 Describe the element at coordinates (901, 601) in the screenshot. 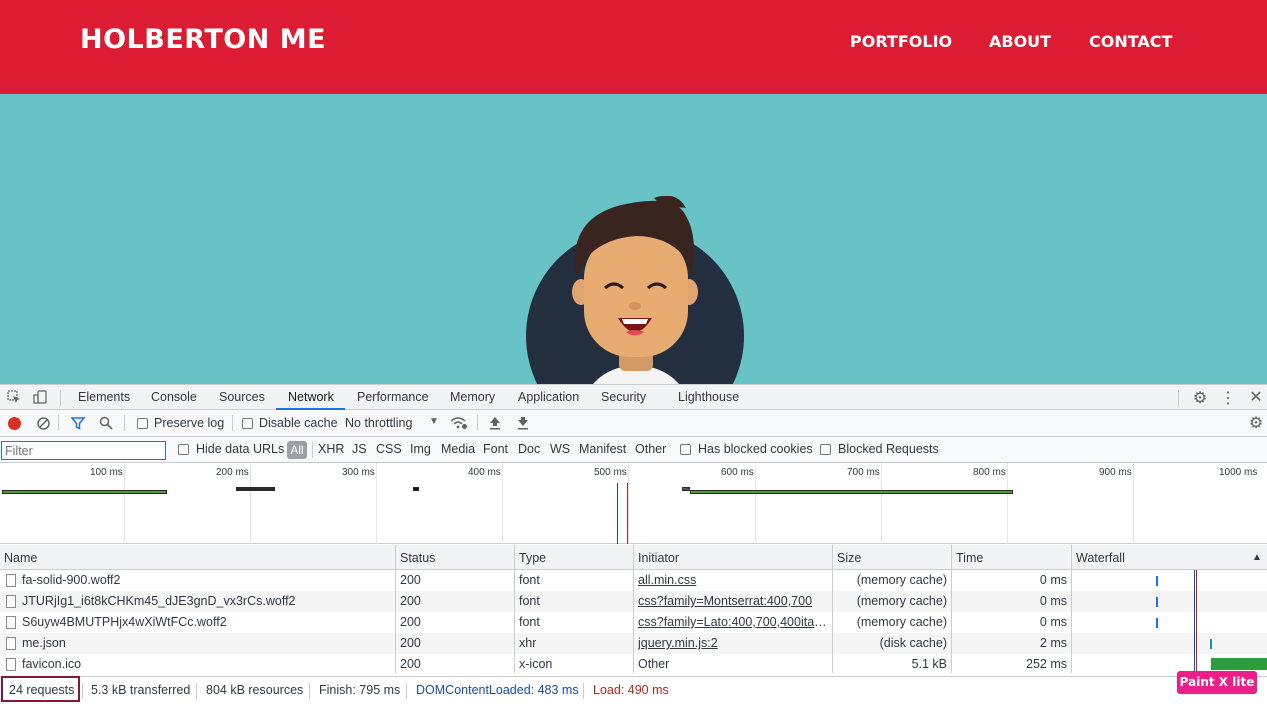

I see `request-size: (memory cache)` at that location.